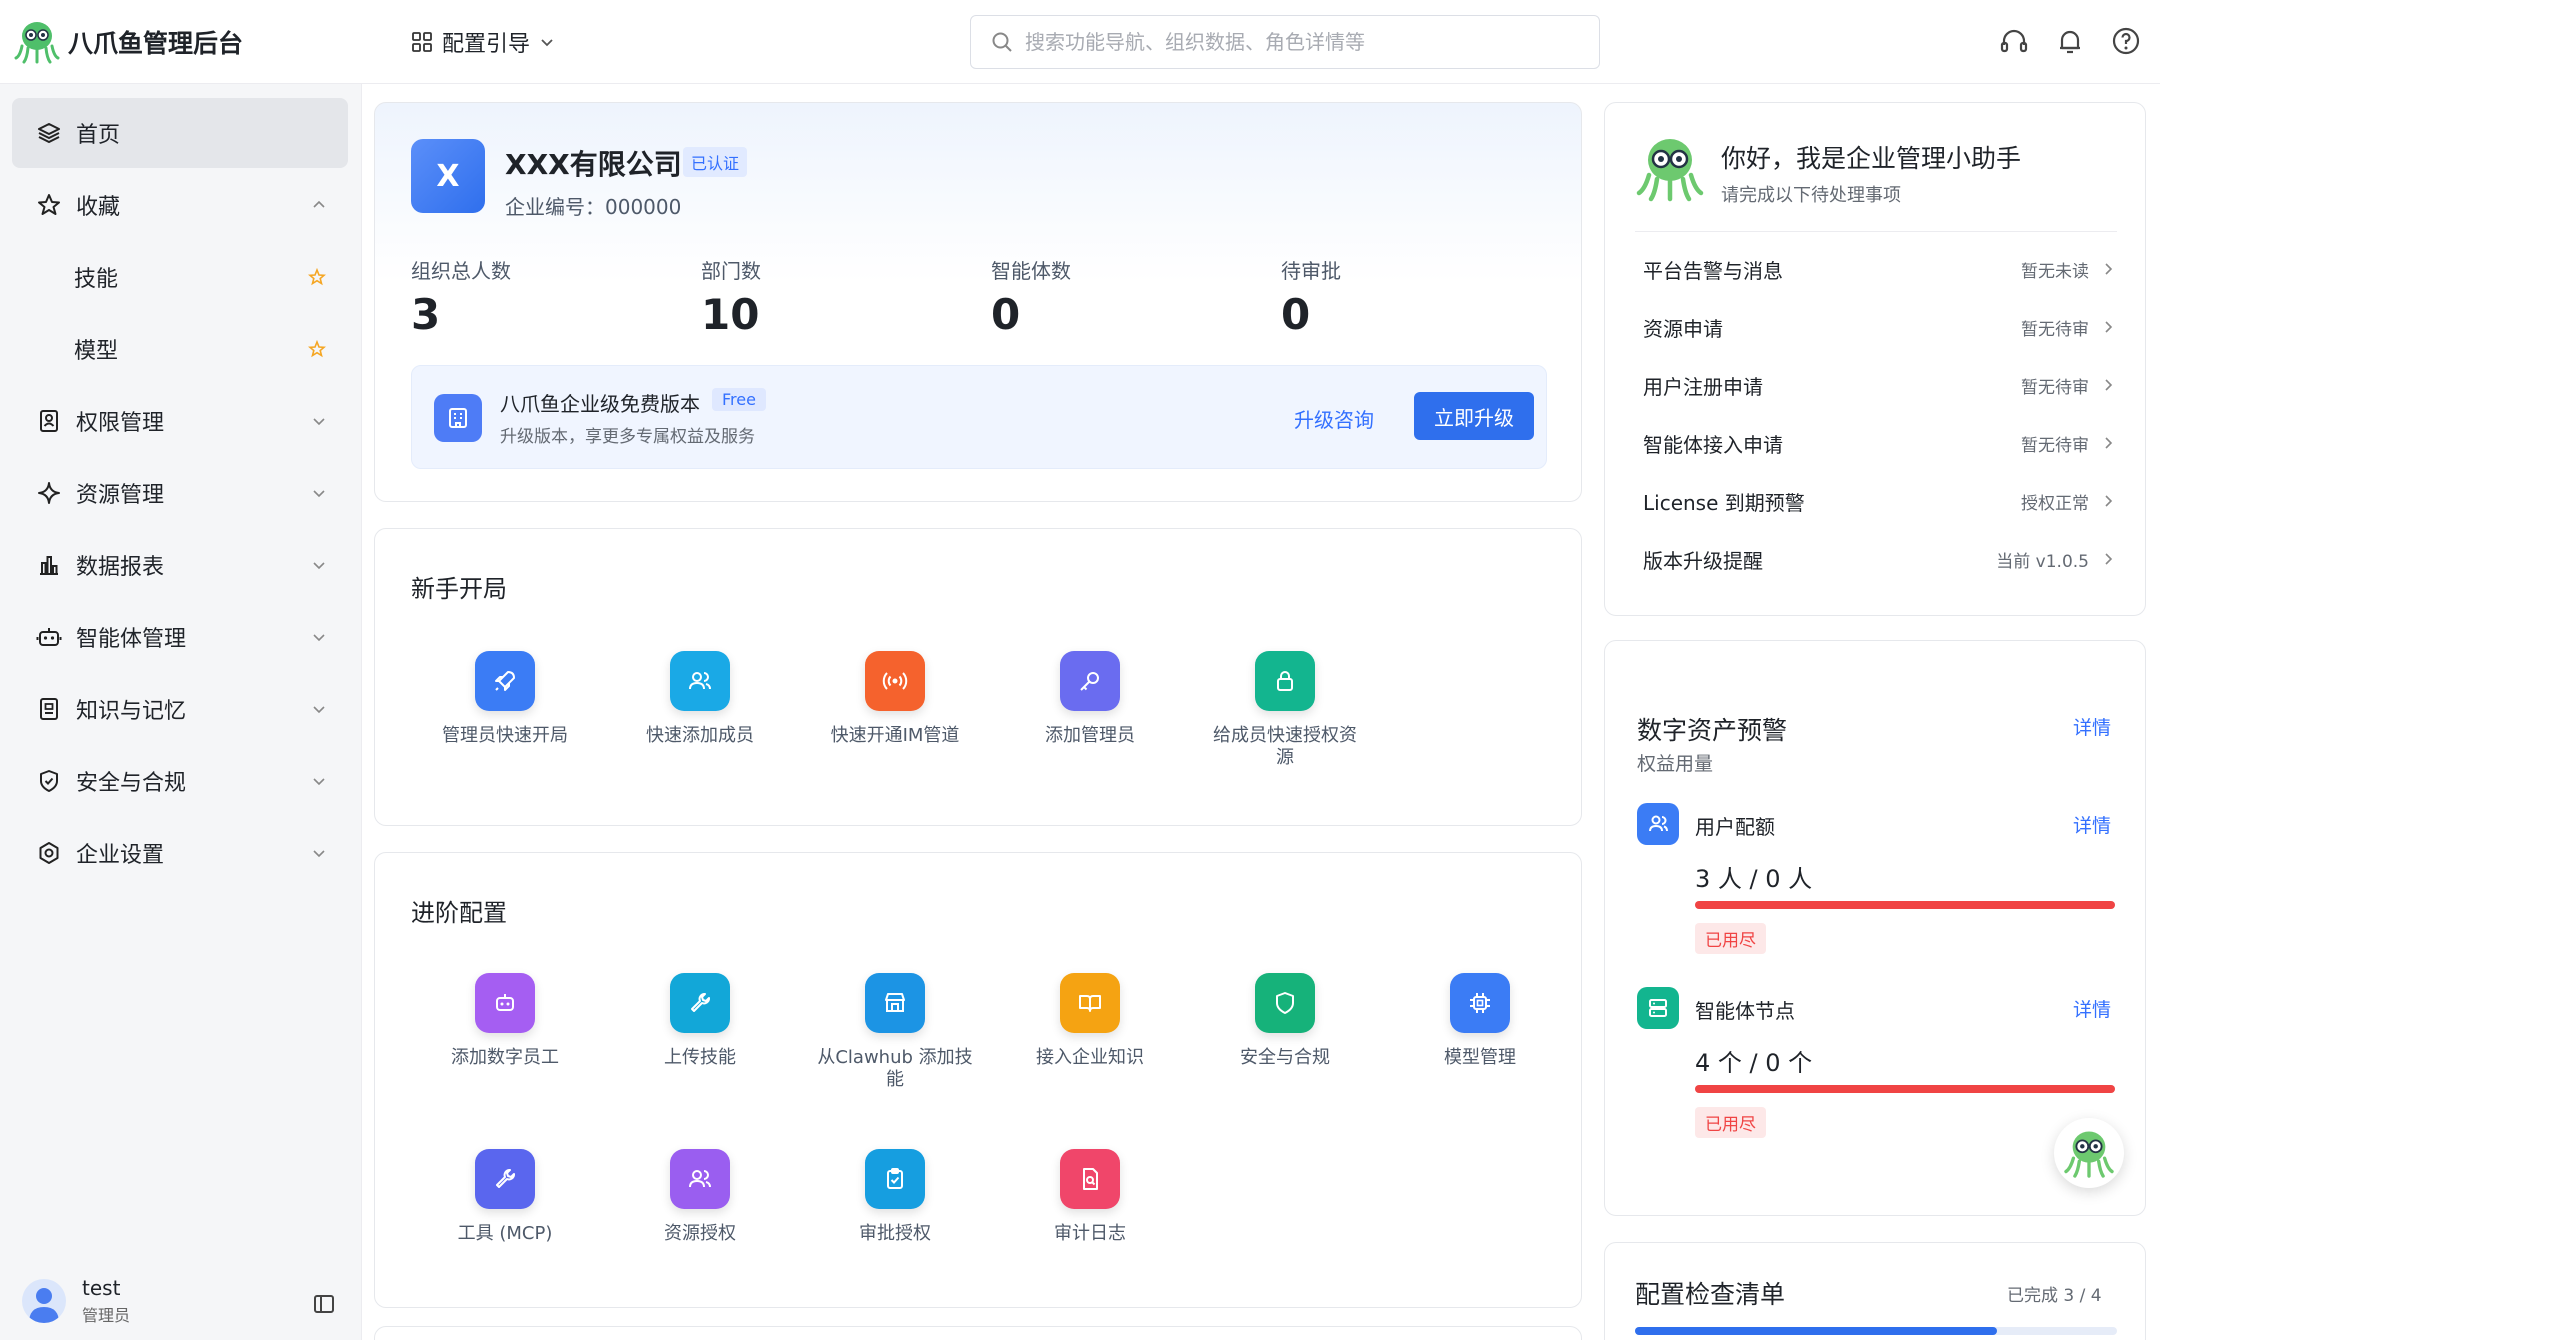 The height and width of the screenshot is (1340, 2561). I want to click on sidebar-item-security: 安全与合规, so click(180, 781).